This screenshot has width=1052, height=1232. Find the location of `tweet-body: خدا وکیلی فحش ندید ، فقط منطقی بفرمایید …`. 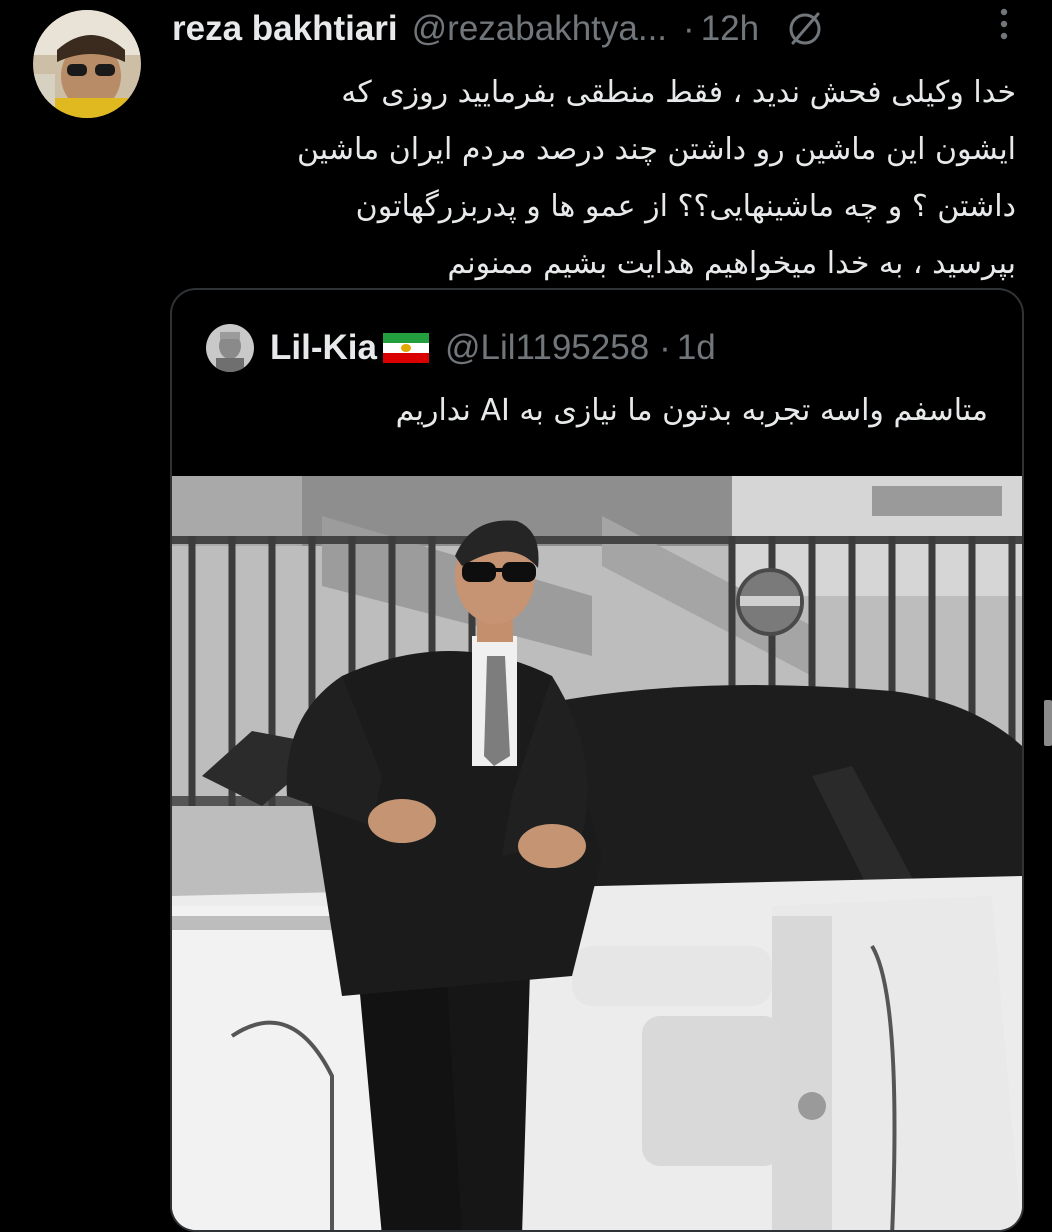

tweet-body: خدا وکیلی فحش ندید ، فقط منطقی بفرمایید … is located at coordinates (594, 178).